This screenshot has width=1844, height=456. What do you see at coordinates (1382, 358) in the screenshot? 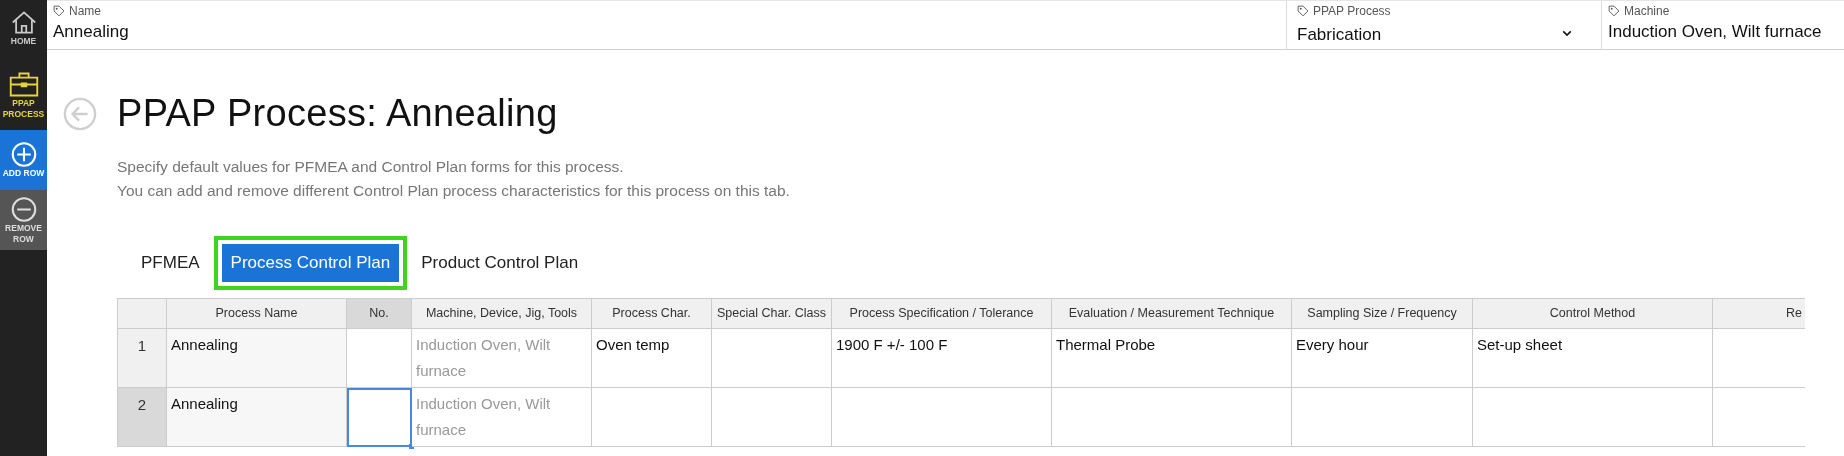
I see `table-cell: Every hour` at bounding box center [1382, 358].